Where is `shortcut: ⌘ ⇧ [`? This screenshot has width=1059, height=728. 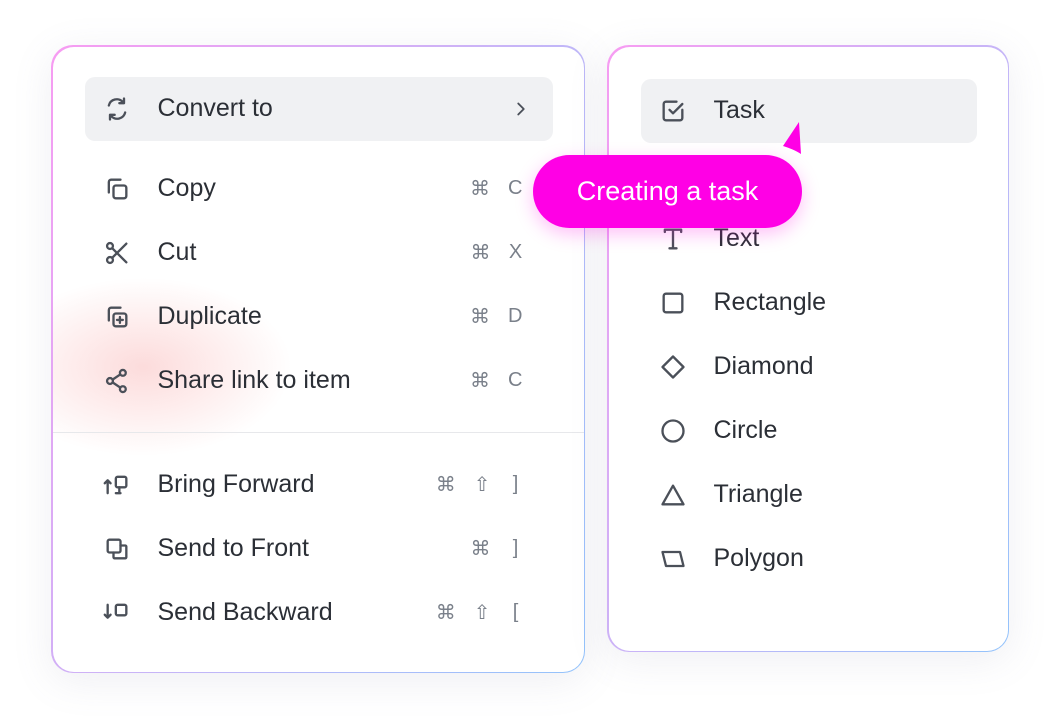
shortcut: ⌘ ⇧ [ is located at coordinates (479, 612).